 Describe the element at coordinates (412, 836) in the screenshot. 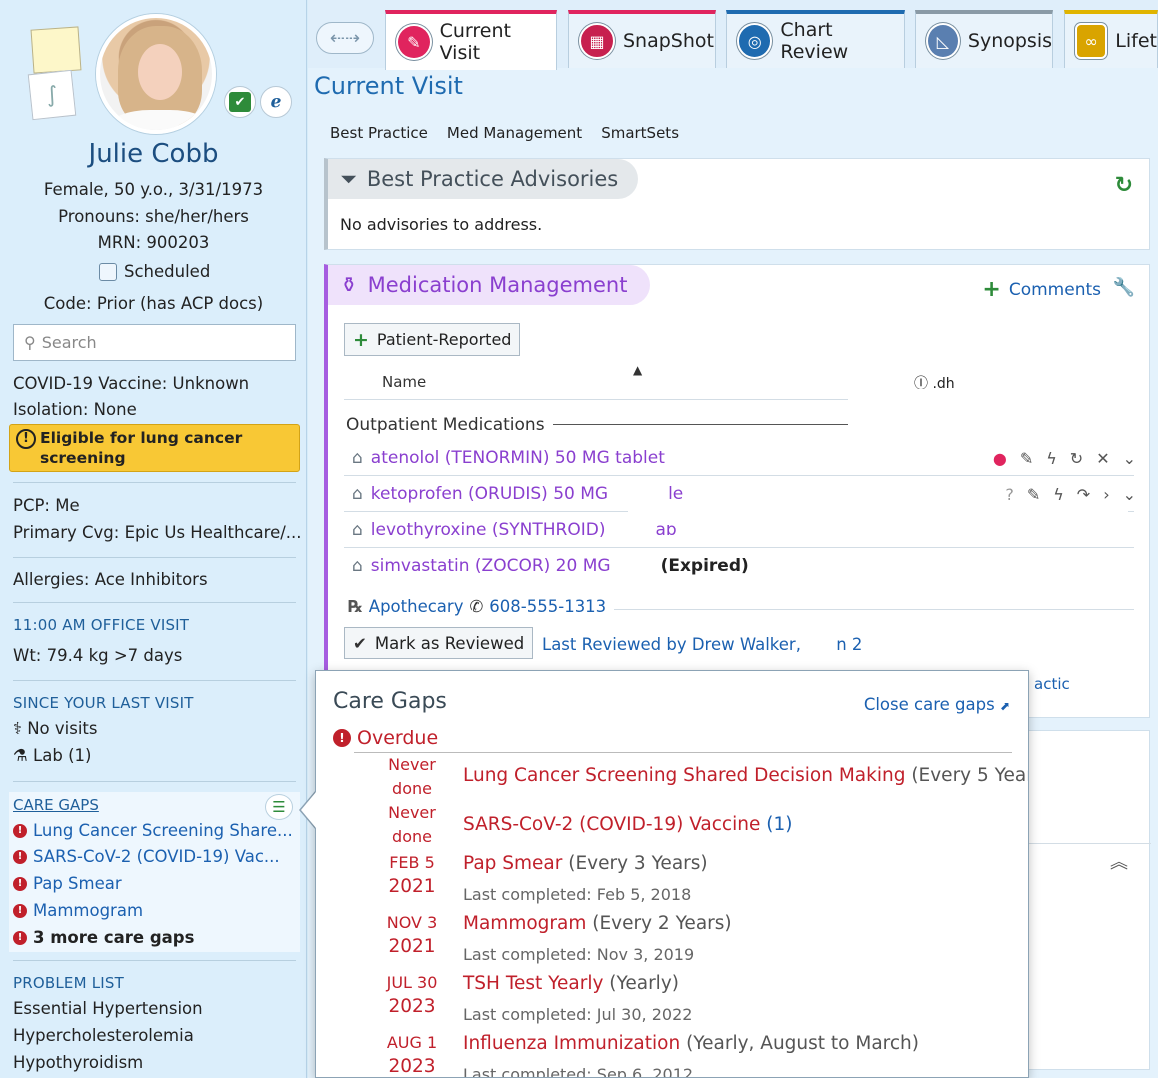

I see `gap-date-line2: done` at that location.